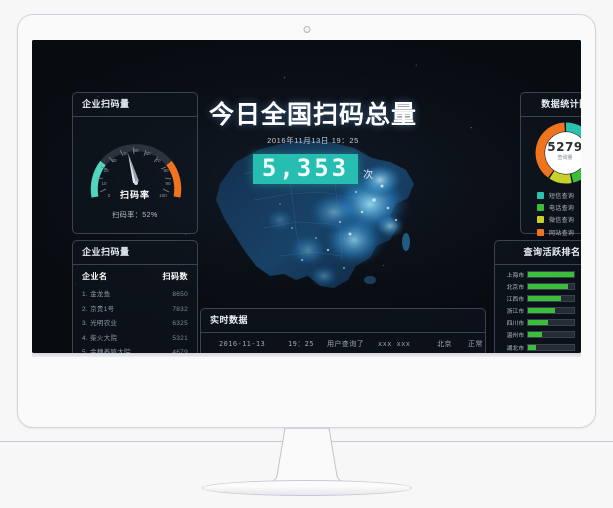 Image resolution: width=613 pixels, height=508 pixels. I want to click on donut-chart: 5279 查询量, so click(551, 153).